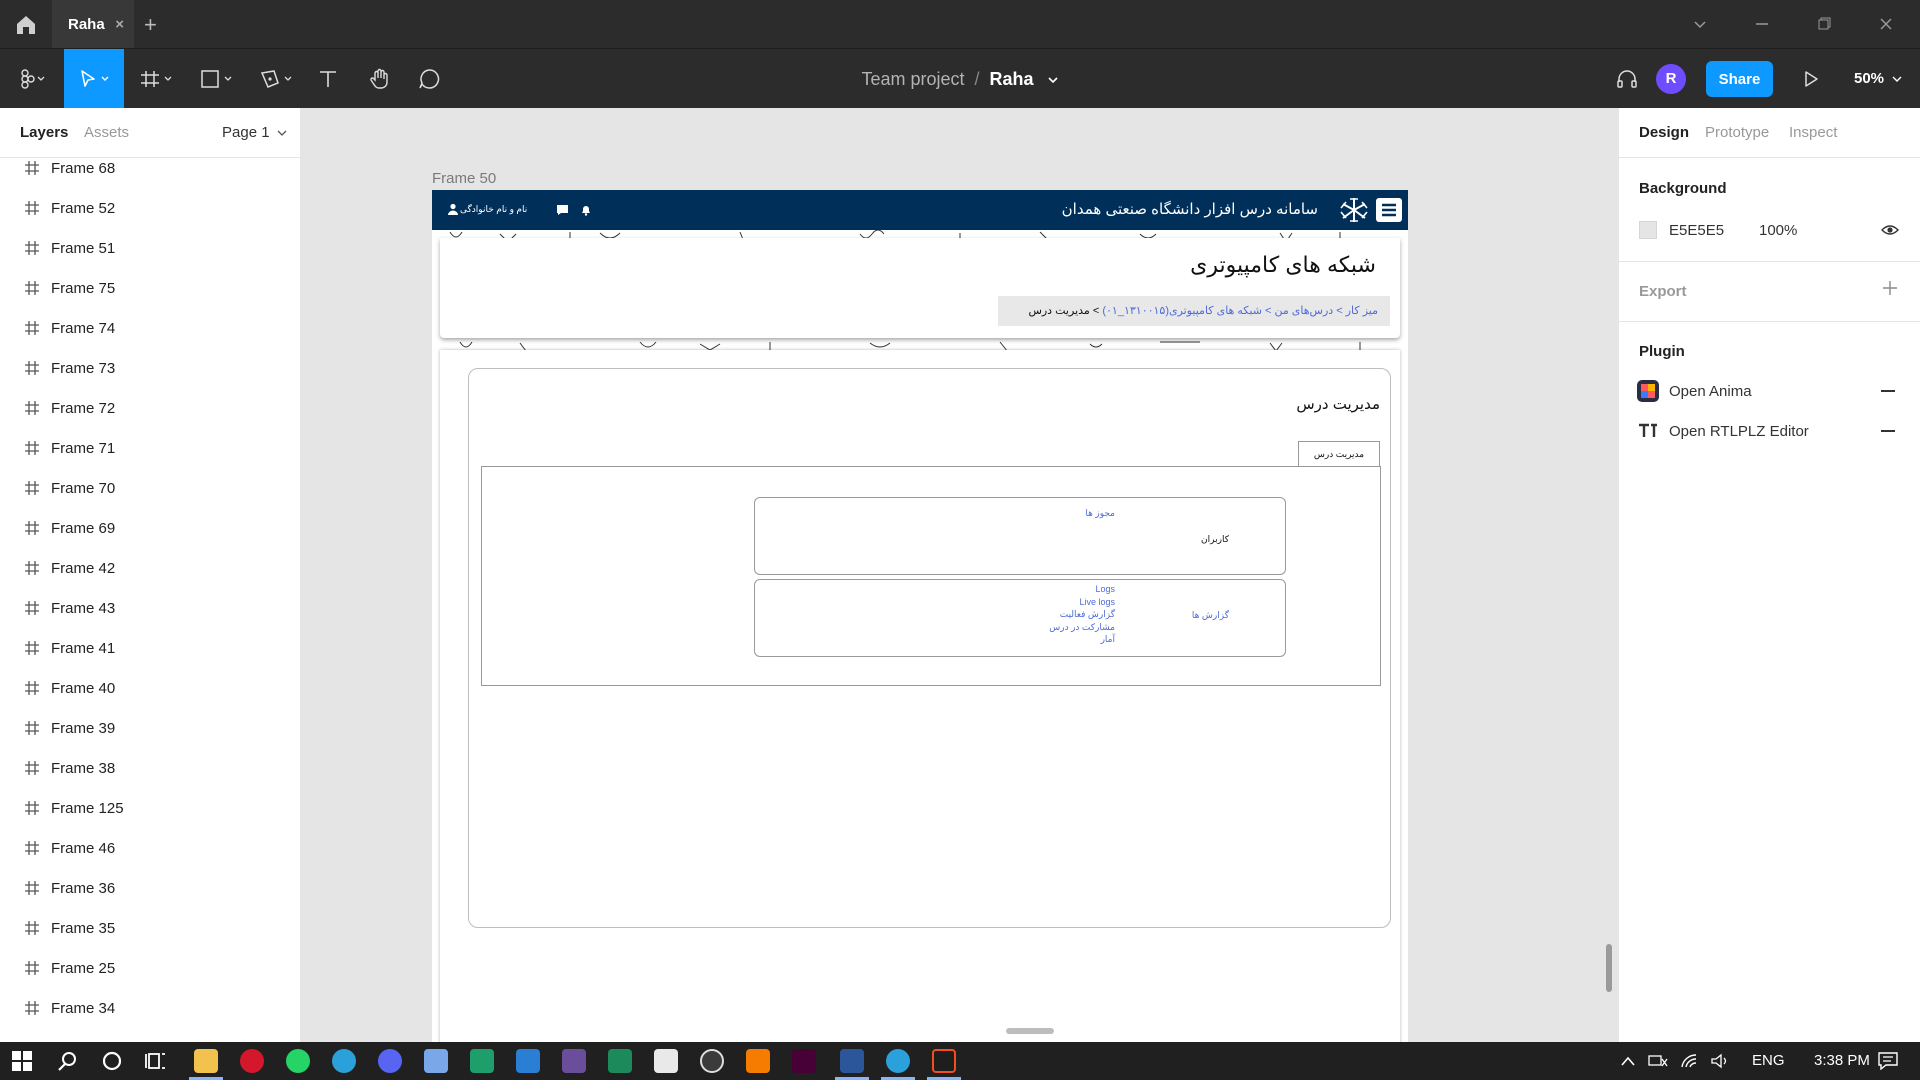 This screenshot has height=1080, width=1920. I want to click on layer-item: Frame 52, so click(150, 208).